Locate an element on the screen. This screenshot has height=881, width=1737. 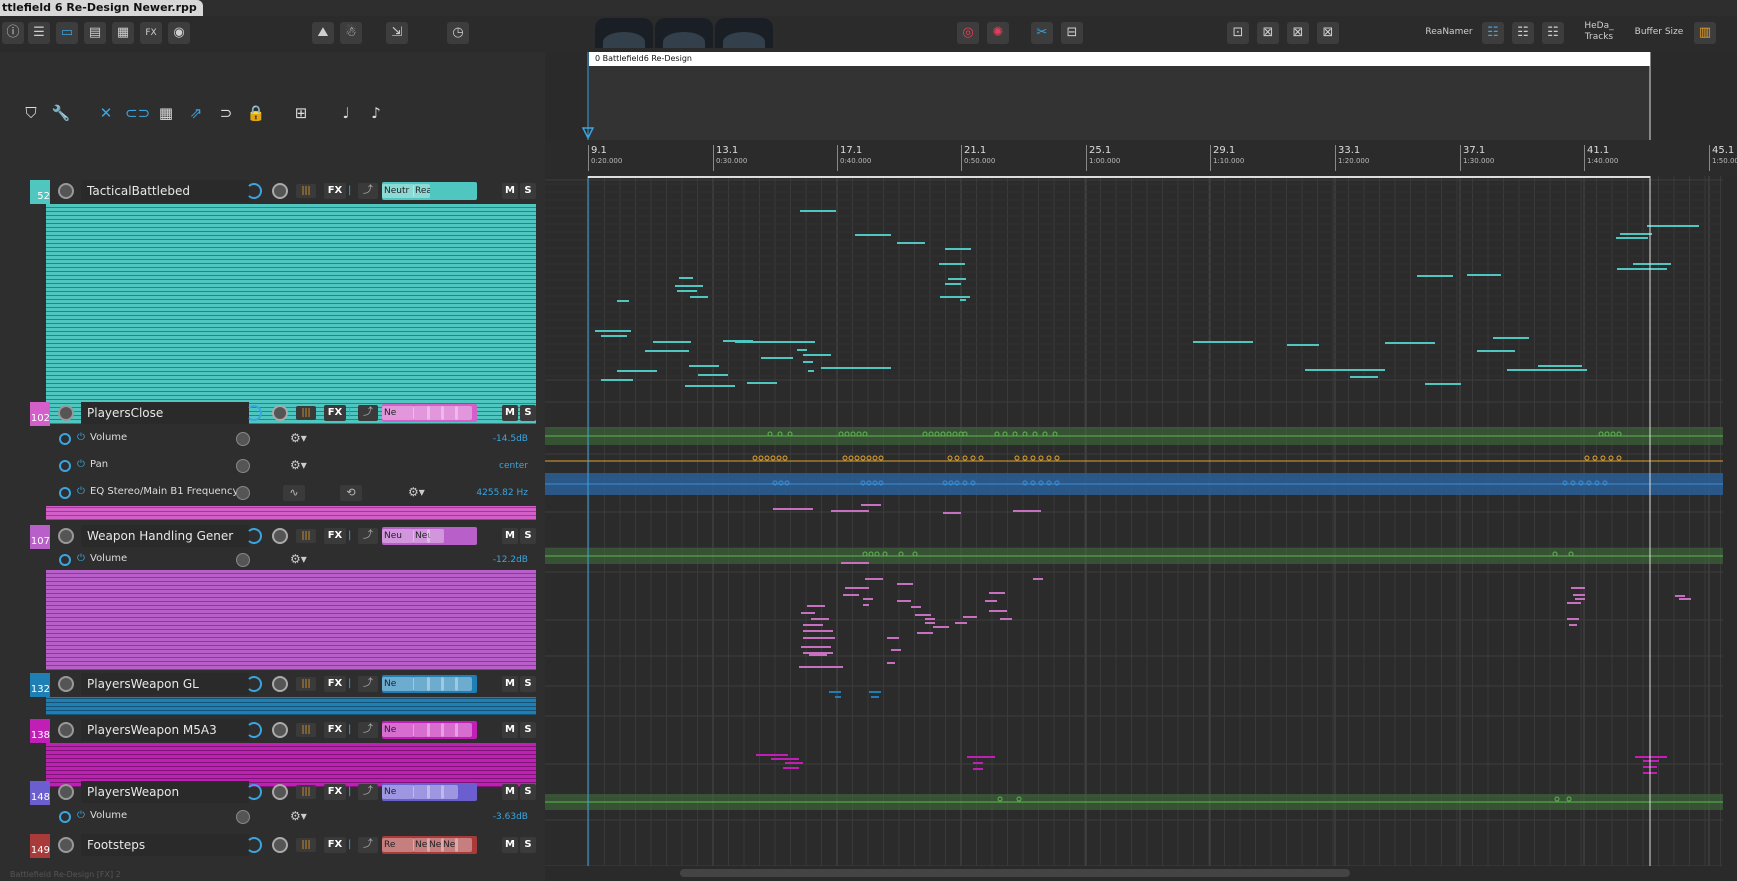
fx-slot: Neutr is located at coordinates (398, 191).